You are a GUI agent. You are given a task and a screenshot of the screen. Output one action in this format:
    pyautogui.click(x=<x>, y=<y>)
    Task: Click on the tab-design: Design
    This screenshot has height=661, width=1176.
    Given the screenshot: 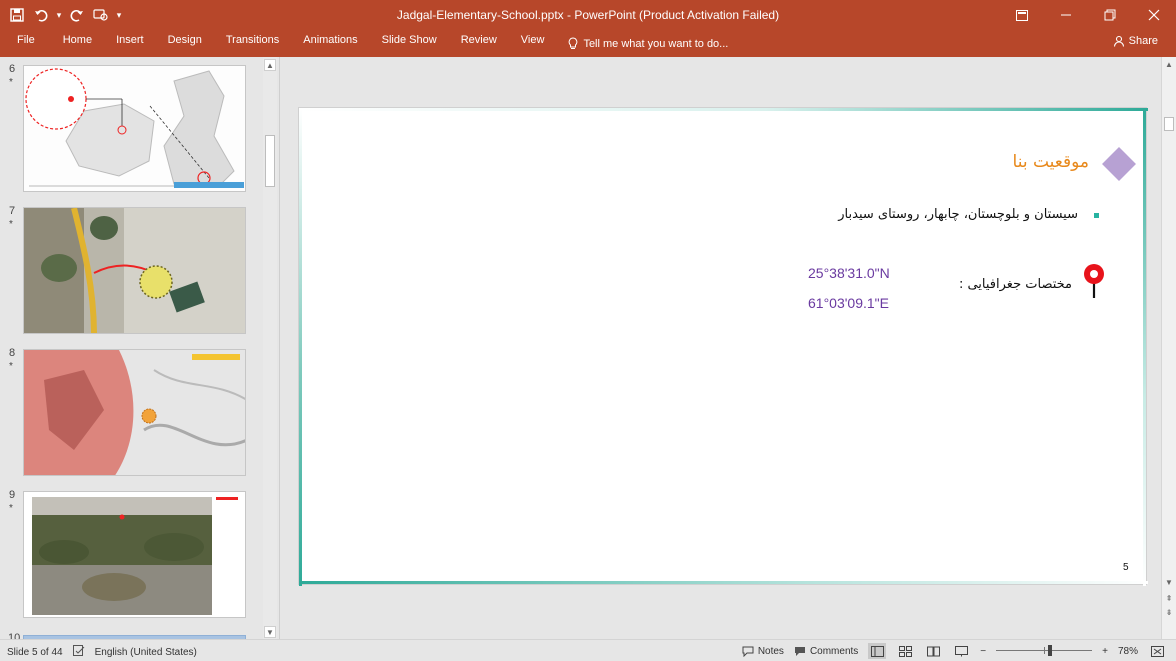 What is the action you would take?
    pyautogui.click(x=185, y=43)
    